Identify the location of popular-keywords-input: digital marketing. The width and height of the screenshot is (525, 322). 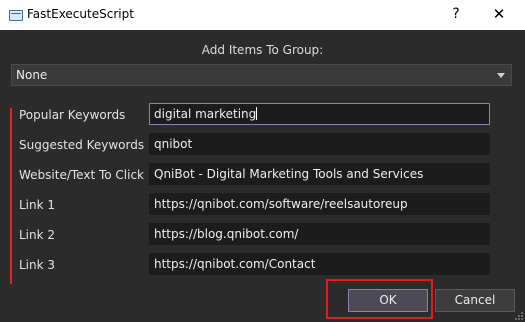
(319, 114).